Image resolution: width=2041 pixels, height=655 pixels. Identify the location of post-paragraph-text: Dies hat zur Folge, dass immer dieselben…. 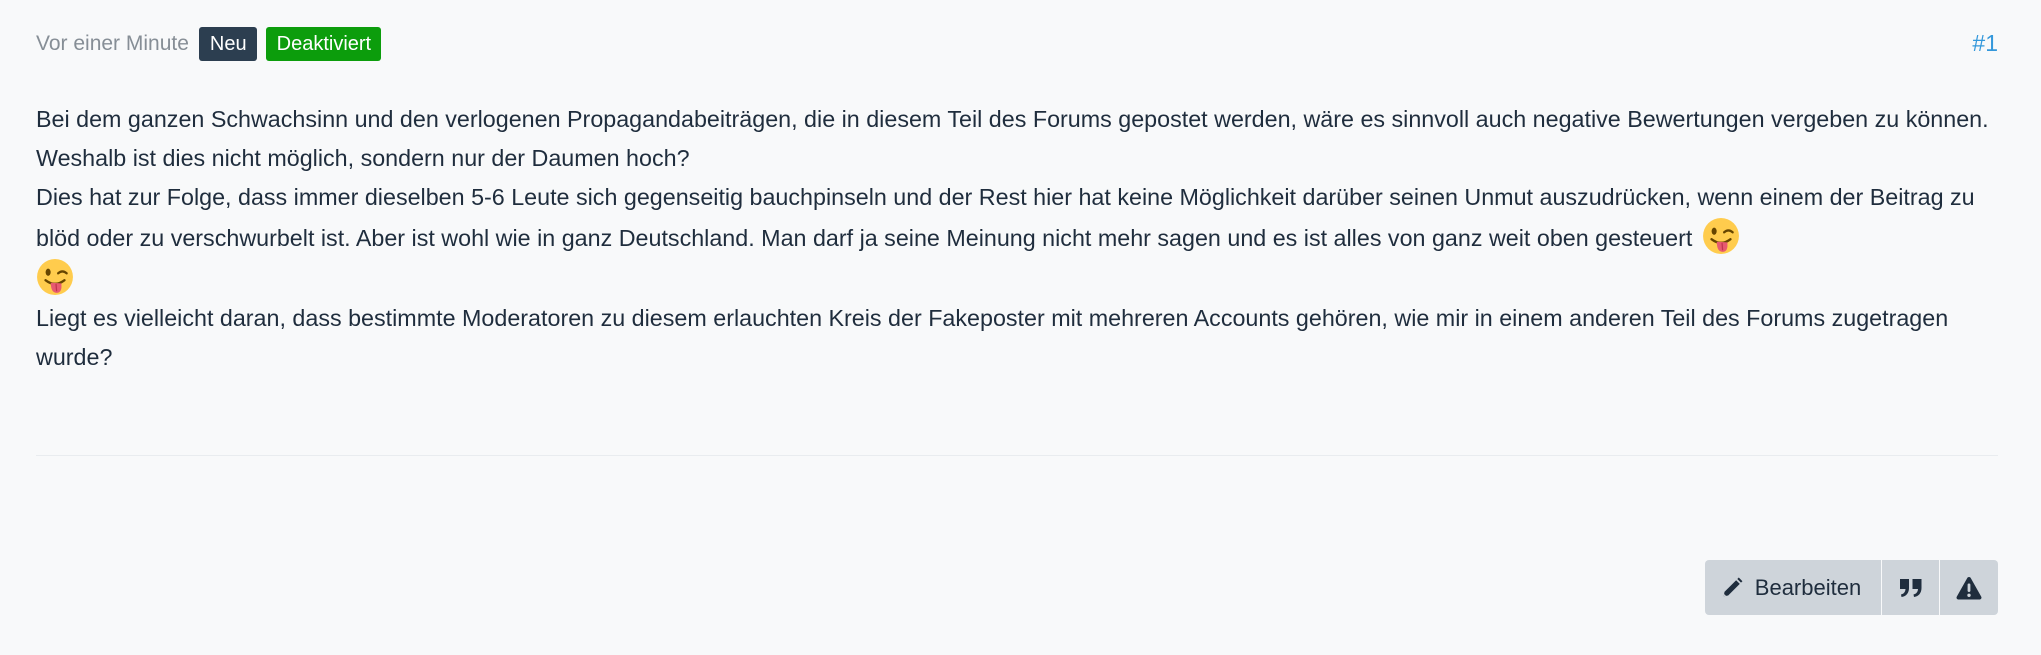
(1005, 217).